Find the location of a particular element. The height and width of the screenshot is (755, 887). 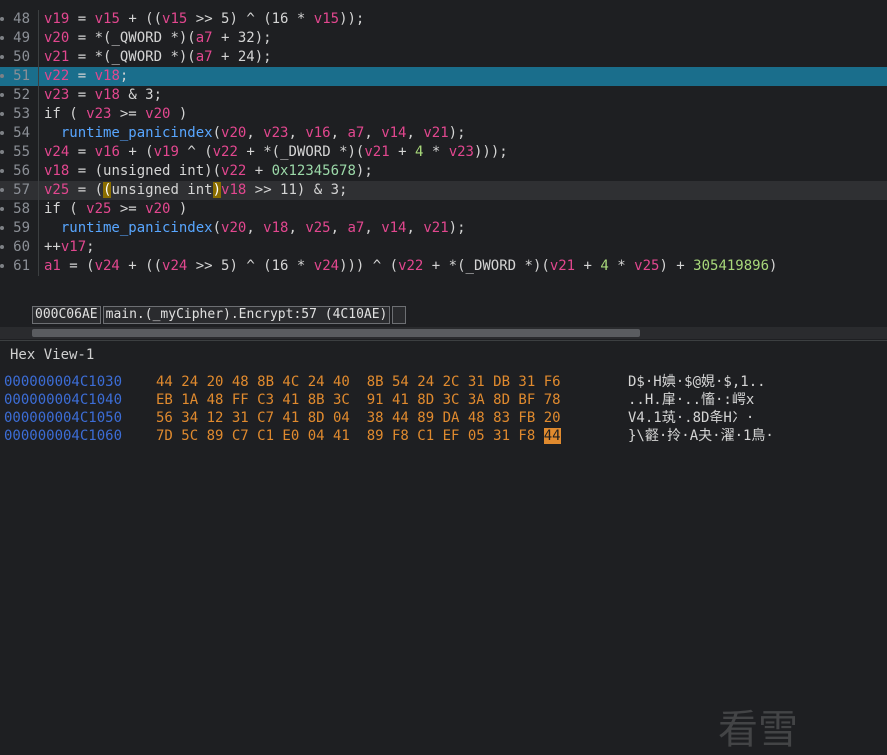

code-token: if ( is located at coordinates (65, 209).